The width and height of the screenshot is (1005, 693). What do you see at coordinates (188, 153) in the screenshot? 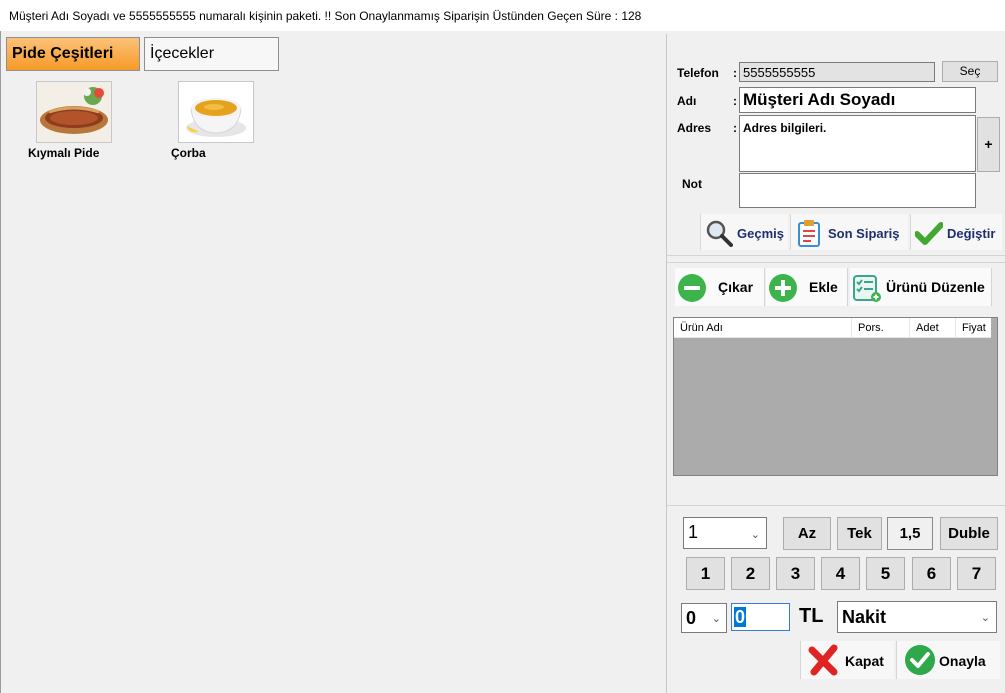
I see `product-label: Çorba` at bounding box center [188, 153].